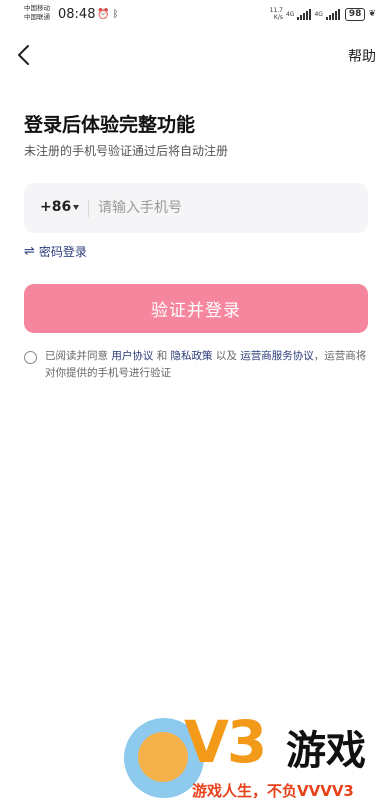 This screenshot has width=392, height=801. I want to click on alarm-icon: ⏰, so click(103, 14).